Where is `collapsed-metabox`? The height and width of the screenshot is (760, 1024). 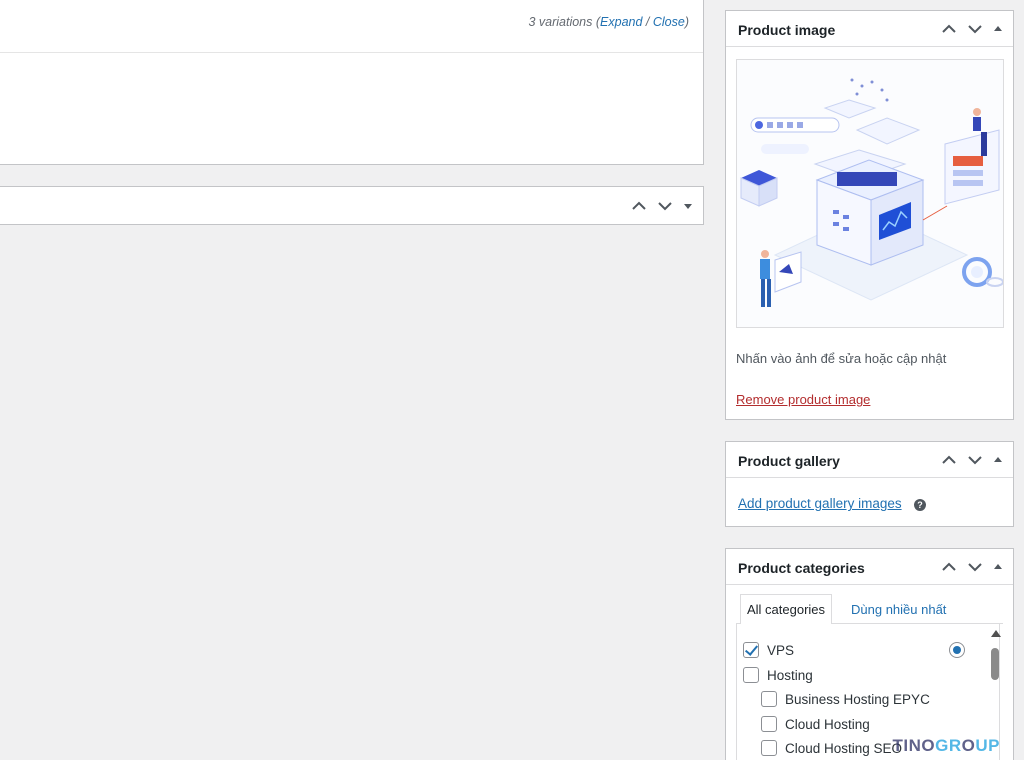
collapsed-metabox is located at coordinates (352, 205).